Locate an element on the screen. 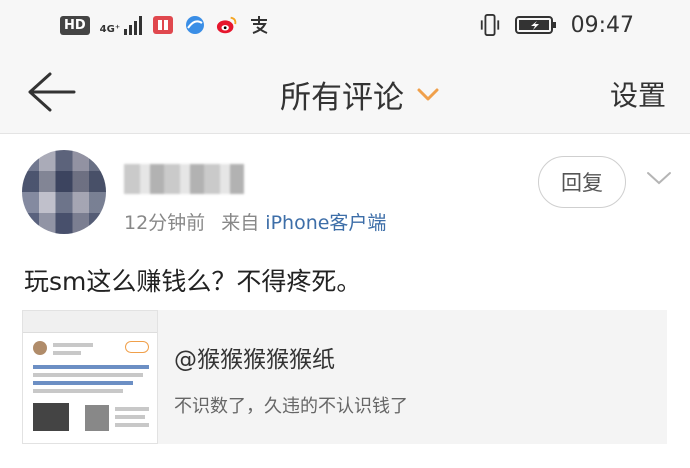 The height and width of the screenshot is (468, 690). back-arrow-icon is located at coordinates (52, 92).